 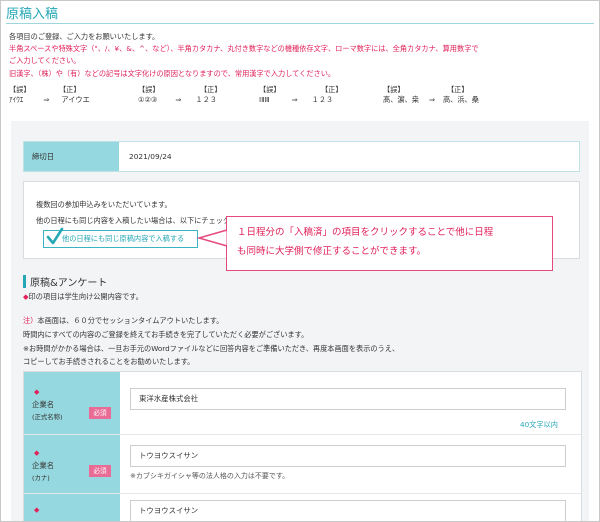 I want to click on char-limit-note: 40文字以内, so click(x=539, y=424).